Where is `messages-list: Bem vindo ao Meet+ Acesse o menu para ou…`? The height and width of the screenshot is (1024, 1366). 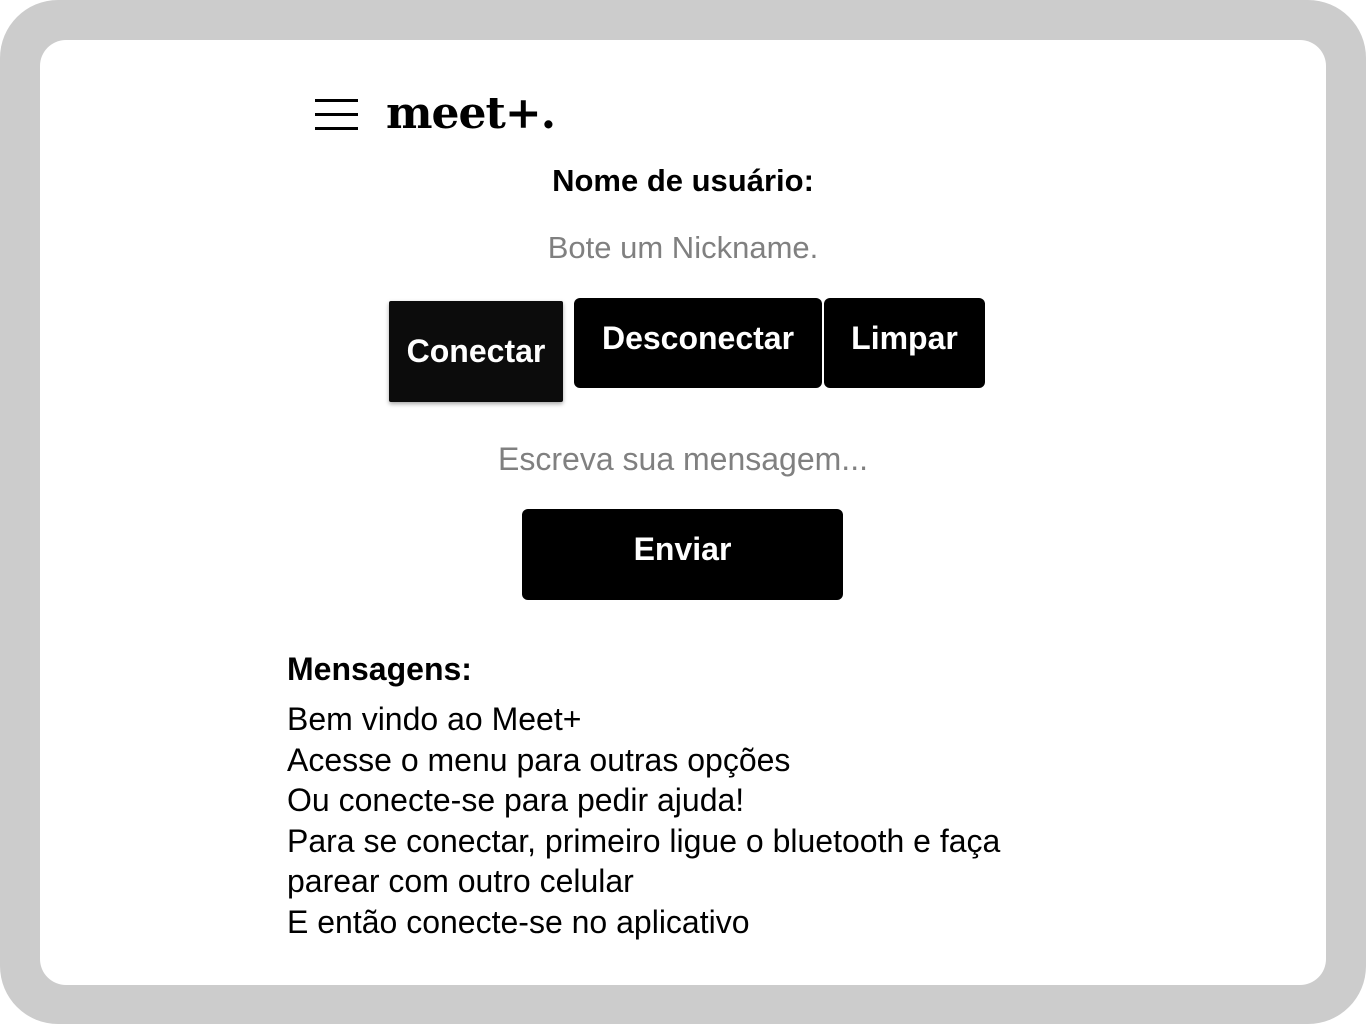
messages-list: Bem vindo ao Meet+ Acesse o menu para ou… is located at coordinates (677, 820).